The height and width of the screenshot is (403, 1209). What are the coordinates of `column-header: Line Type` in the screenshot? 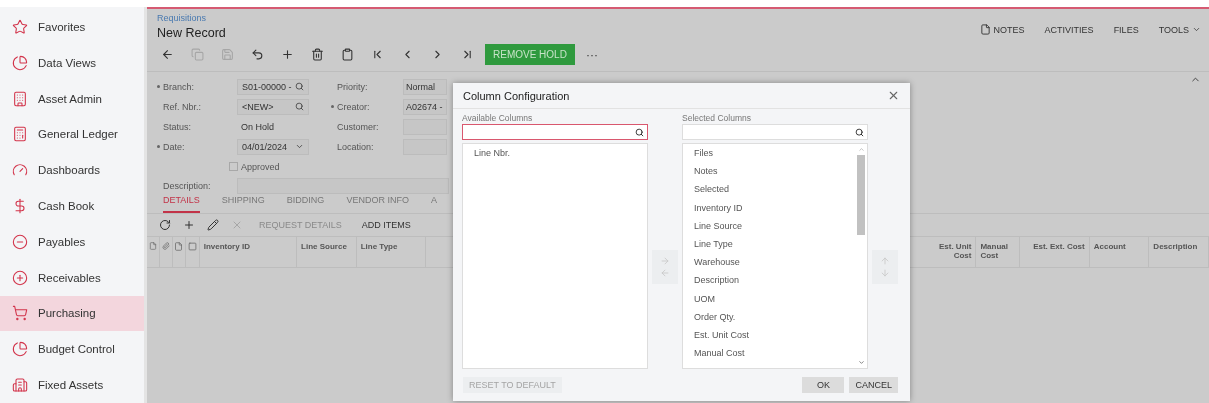 It's located at (391, 252).